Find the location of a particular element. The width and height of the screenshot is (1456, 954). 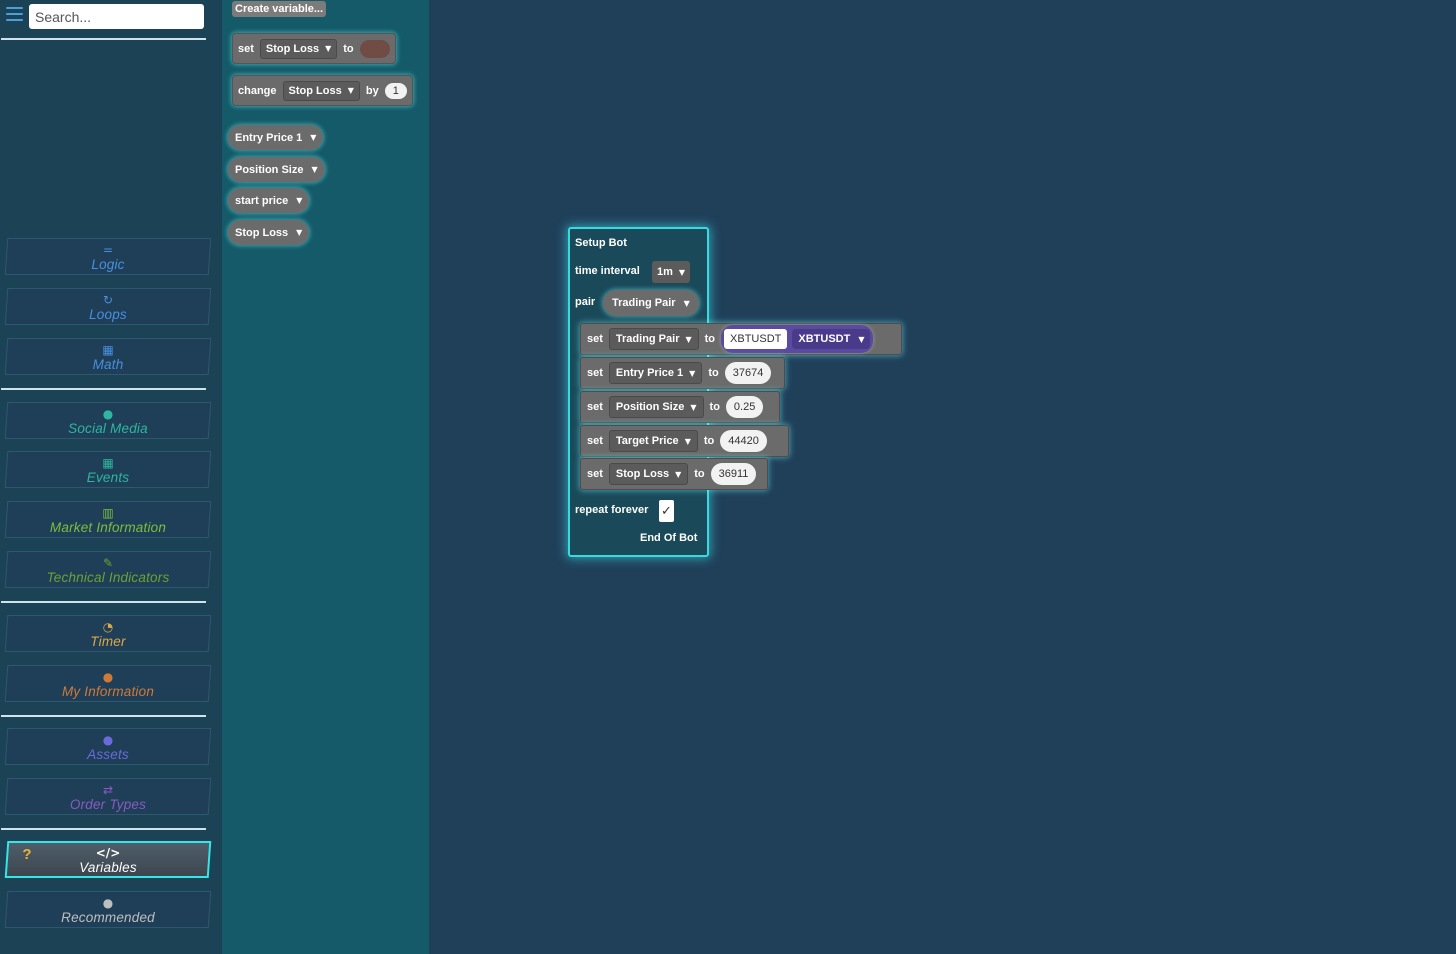

time-interval-label: time interval is located at coordinates (607, 271).